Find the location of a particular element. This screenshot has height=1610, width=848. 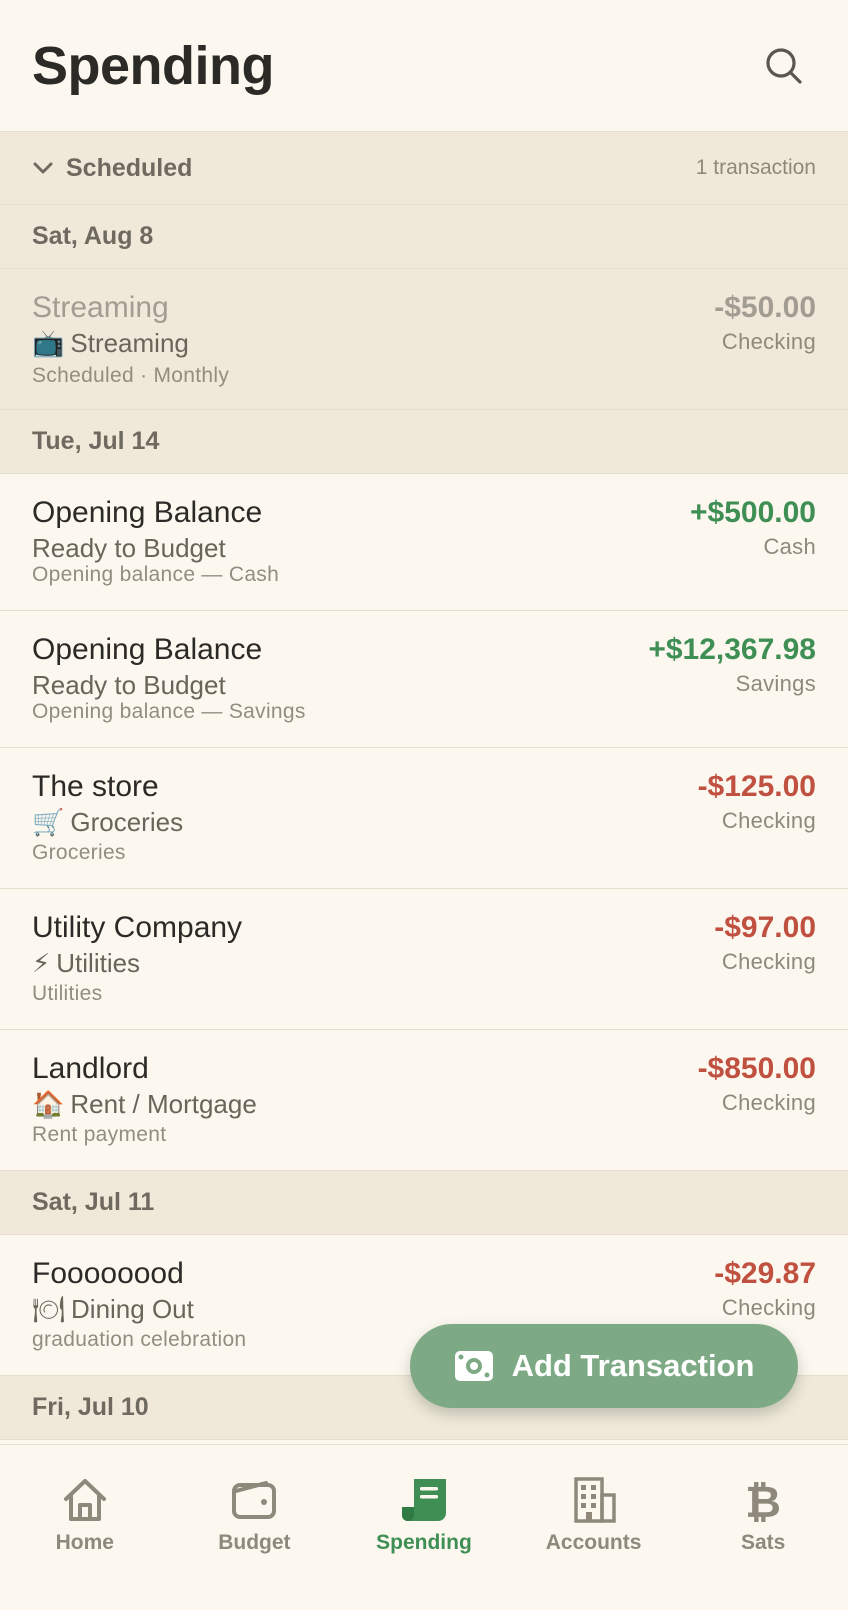

memo: Rent payment is located at coordinates (99, 1134).